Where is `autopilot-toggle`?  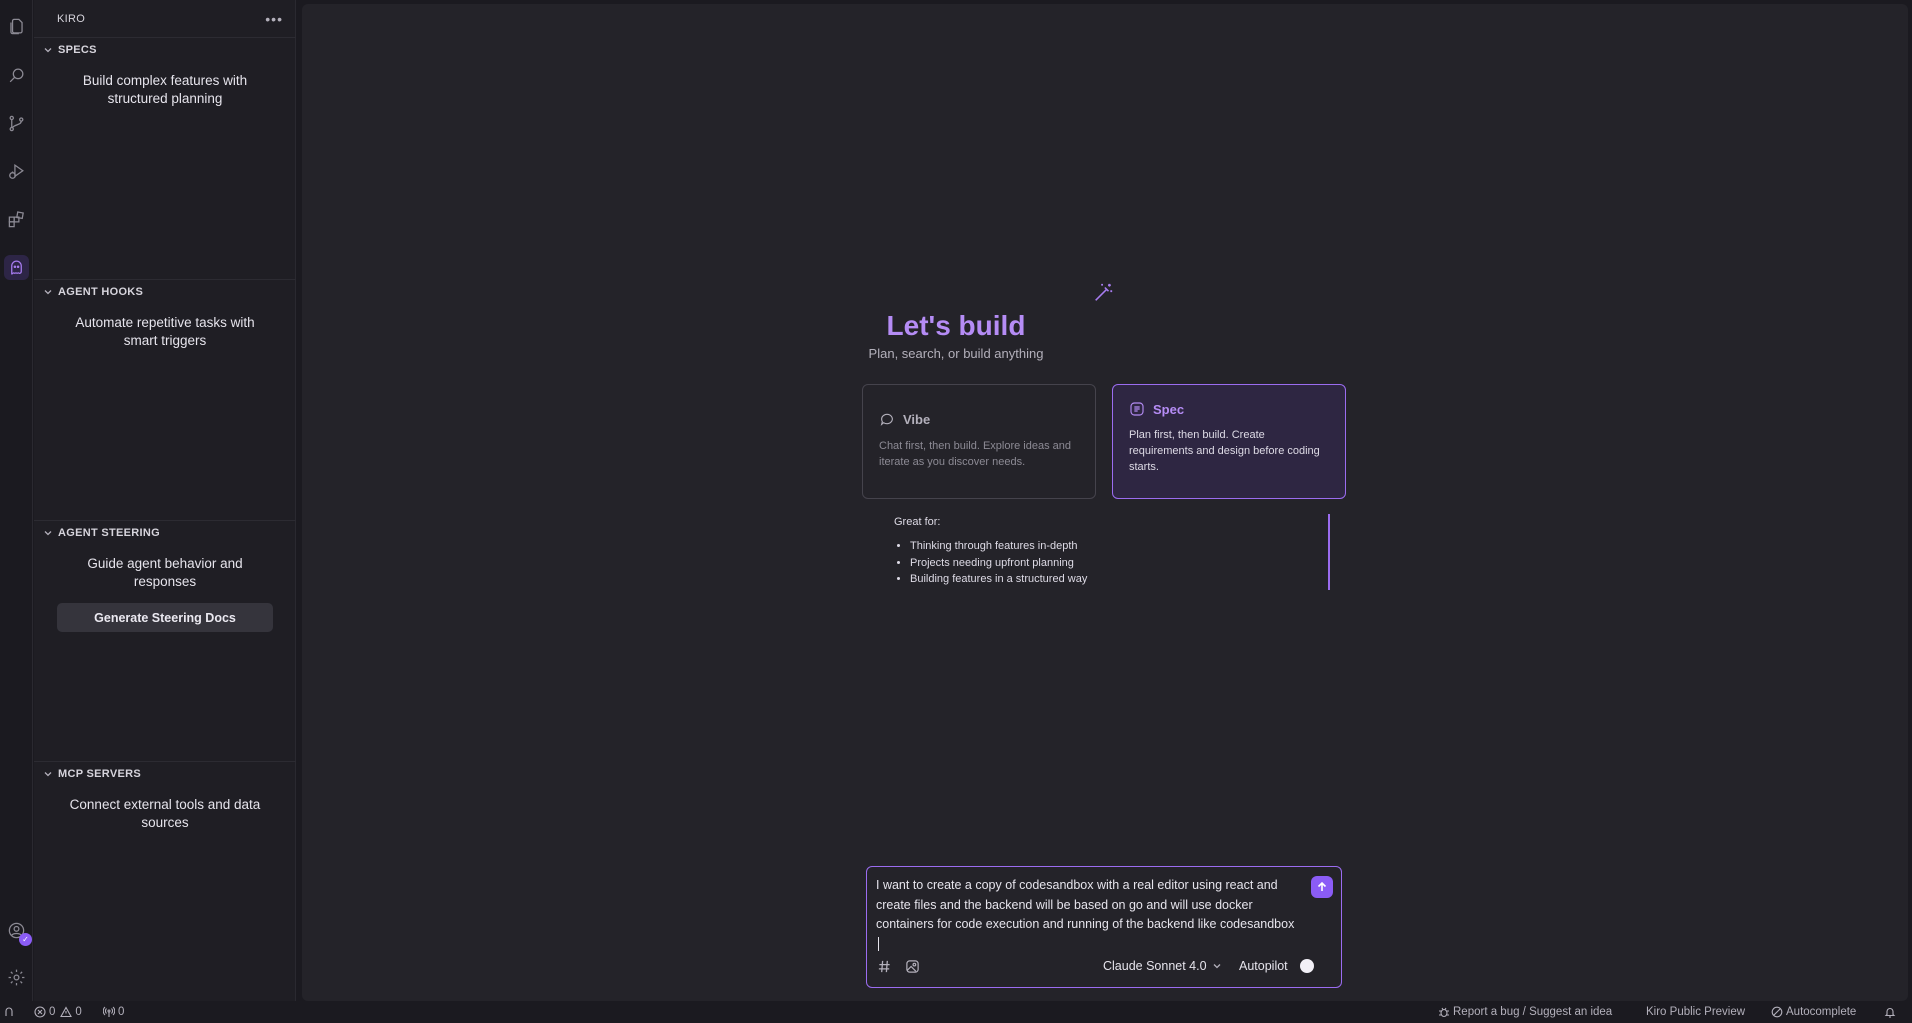
autopilot-toggle is located at coordinates (1307, 966).